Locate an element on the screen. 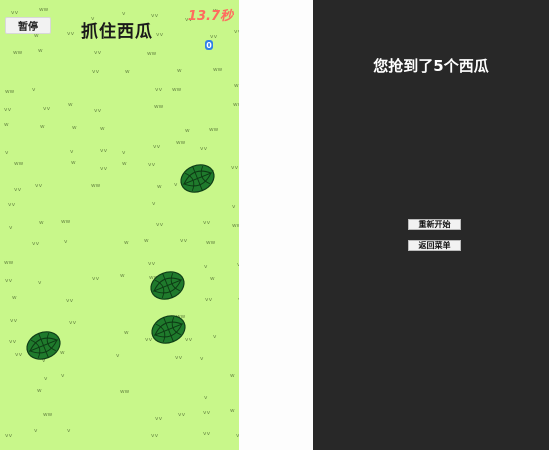 This screenshot has width=549, height=450. divider-gap is located at coordinates (276, 225).